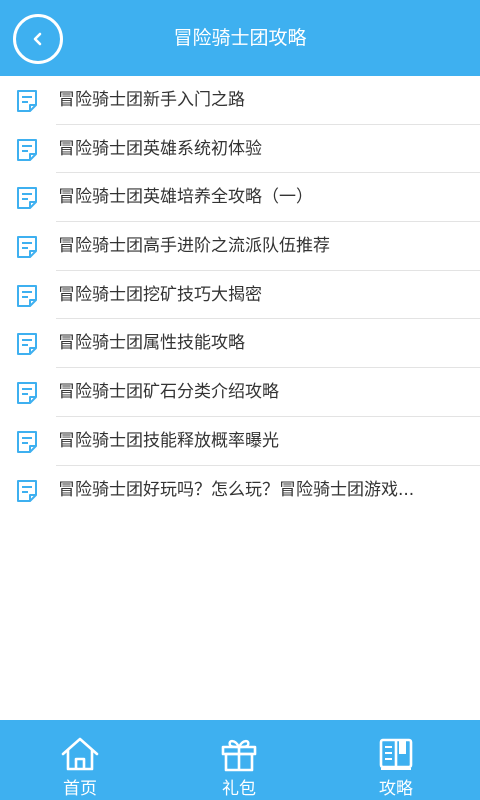  I want to click on tab-gift-label: 礼包, so click(239, 789).